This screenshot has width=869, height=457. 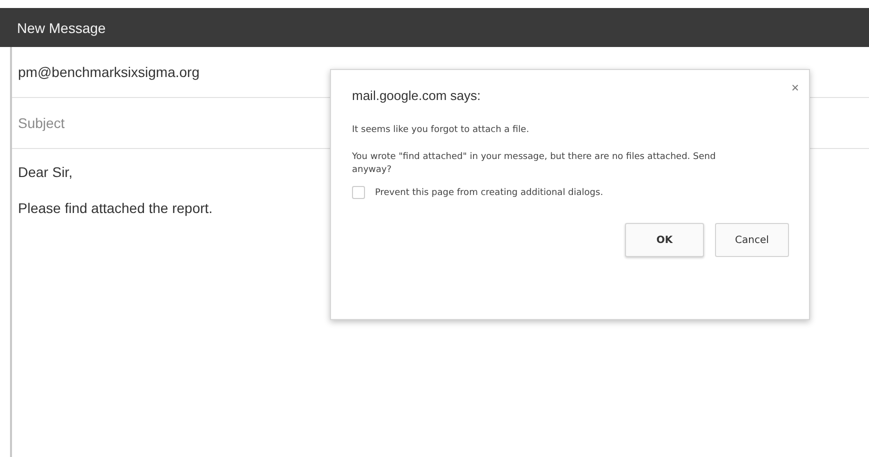 I want to click on prevent-checkbox, so click(x=358, y=192).